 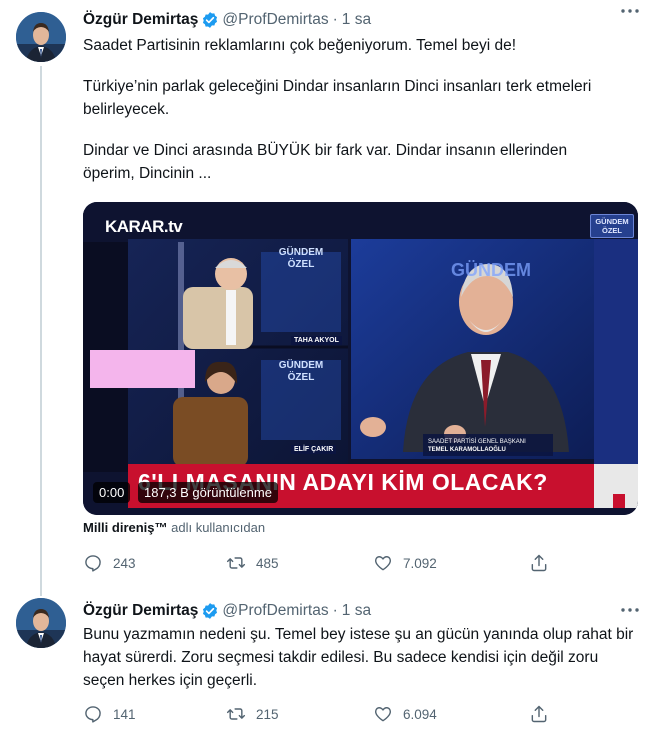 What do you see at coordinates (612, 221) in the screenshot?
I see `corner-badge-line1: GÜNDEM` at bounding box center [612, 221].